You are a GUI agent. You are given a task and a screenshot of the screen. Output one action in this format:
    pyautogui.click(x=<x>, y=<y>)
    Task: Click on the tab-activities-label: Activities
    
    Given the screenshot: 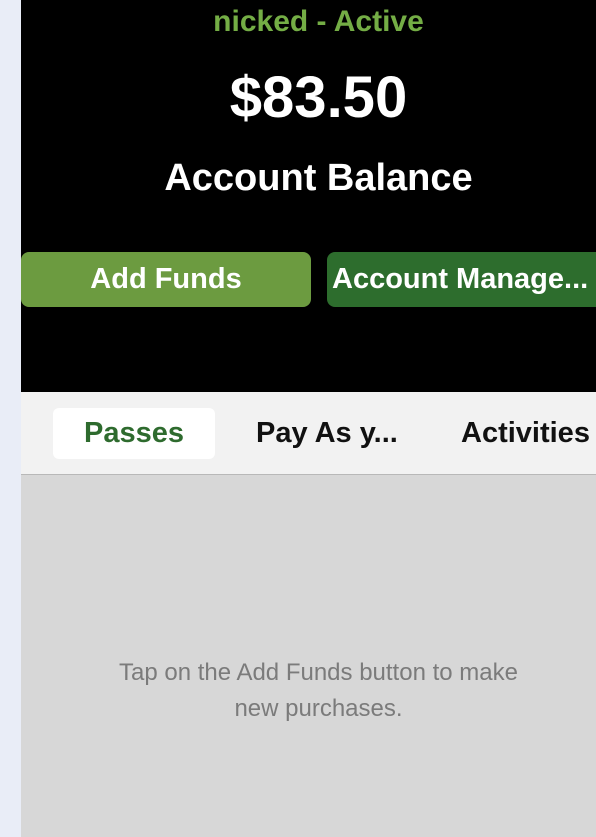 What is the action you would take?
    pyautogui.click(x=525, y=433)
    